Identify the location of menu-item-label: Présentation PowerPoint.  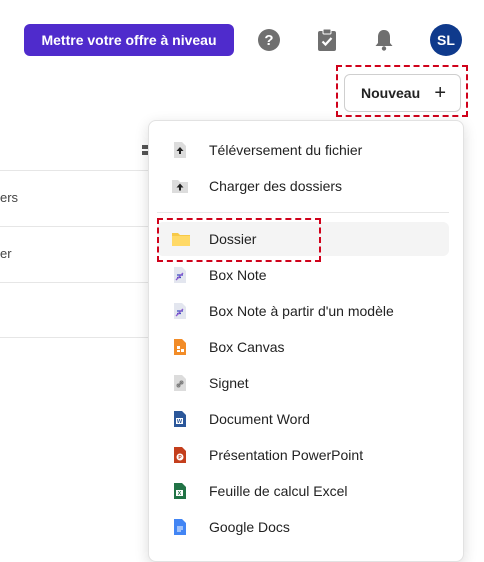
(286, 455).